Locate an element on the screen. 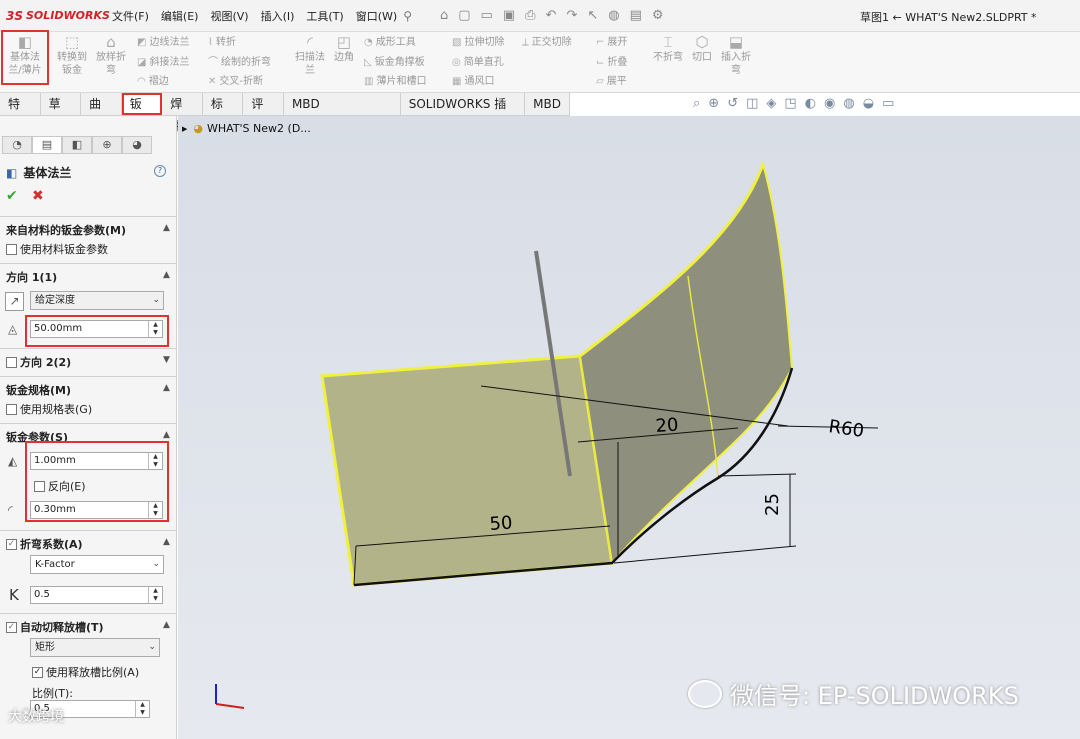 The height and width of the screenshot is (739, 1080). dim-r60: R60 is located at coordinates (846, 429).